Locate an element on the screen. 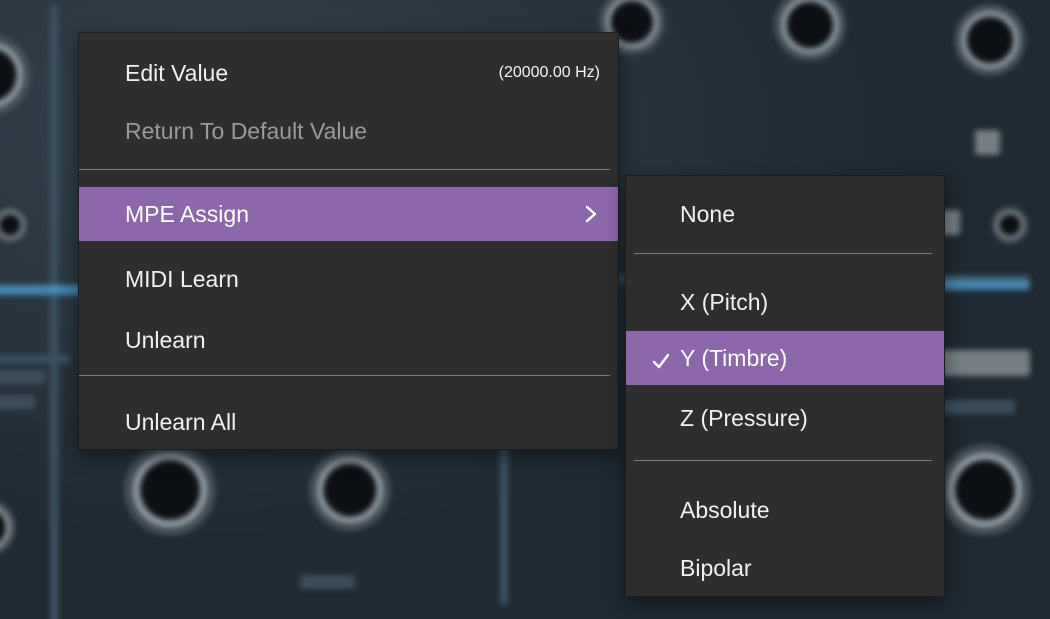  menu-item-unlearn-all: Unlearn All is located at coordinates (348, 422).